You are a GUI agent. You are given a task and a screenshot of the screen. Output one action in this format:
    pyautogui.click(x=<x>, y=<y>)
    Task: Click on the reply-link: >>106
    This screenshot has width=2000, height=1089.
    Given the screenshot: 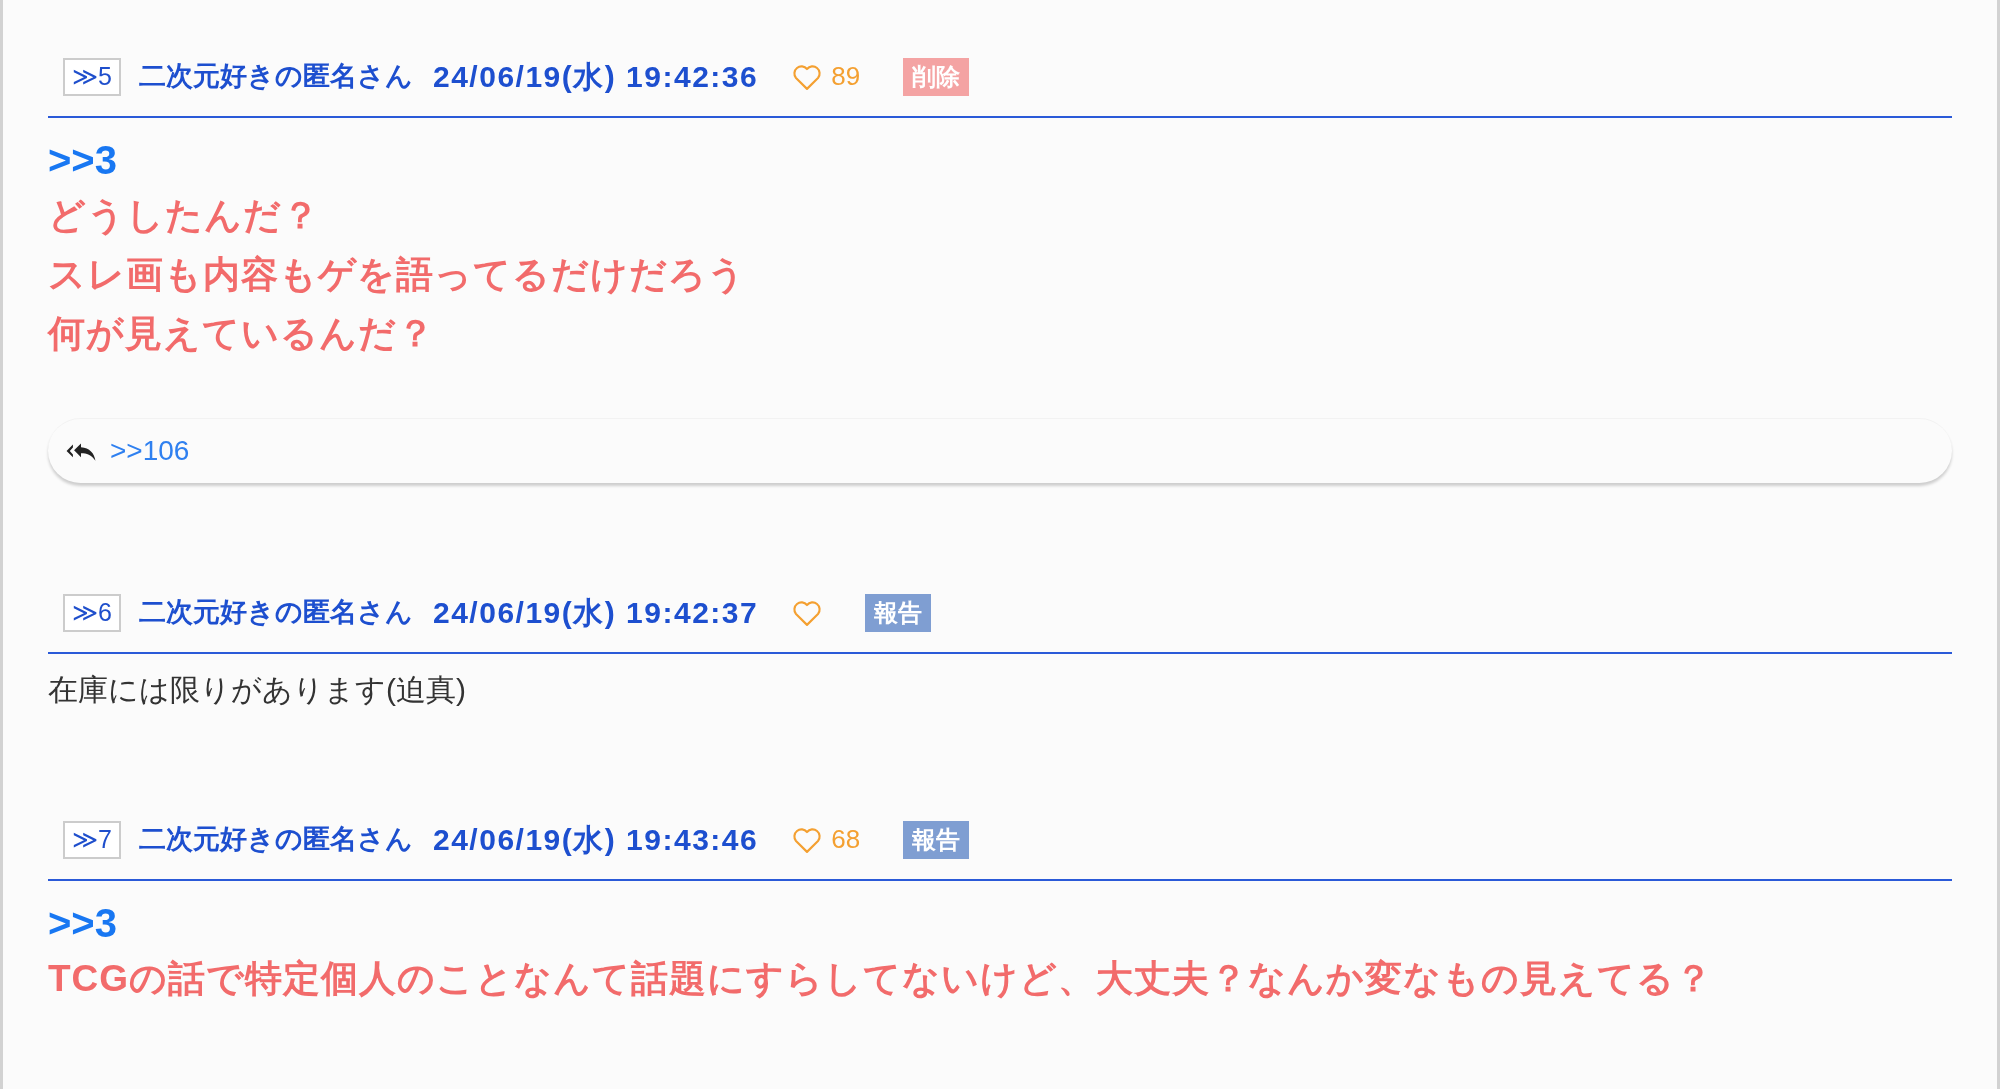 What is the action you would take?
    pyautogui.click(x=150, y=451)
    